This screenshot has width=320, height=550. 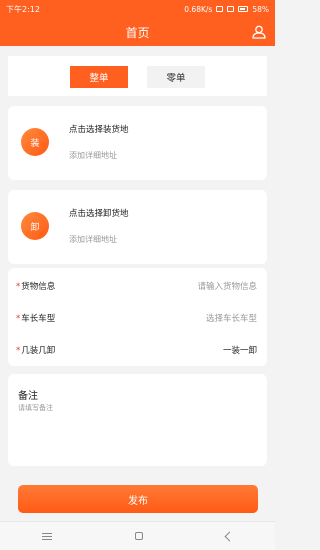 I want to click on home-icon, so click(x=138, y=536).